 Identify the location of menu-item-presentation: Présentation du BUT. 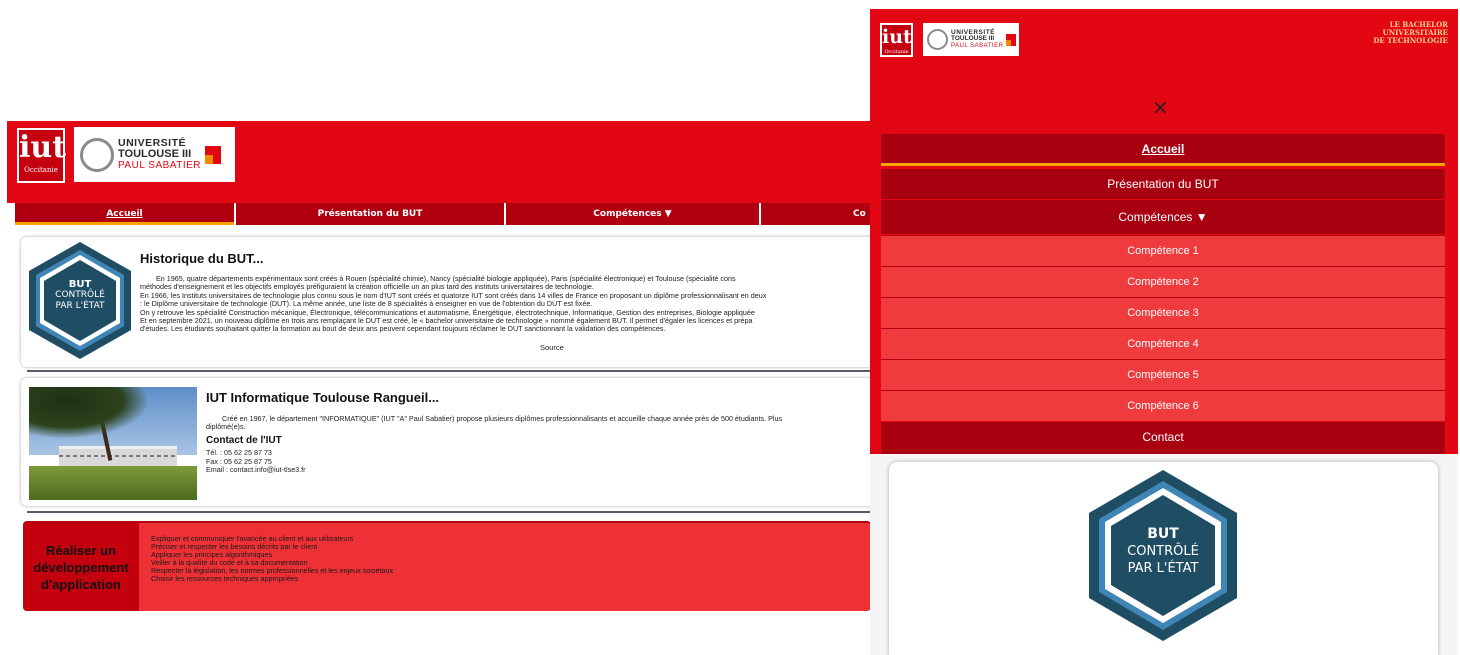
(1163, 184).